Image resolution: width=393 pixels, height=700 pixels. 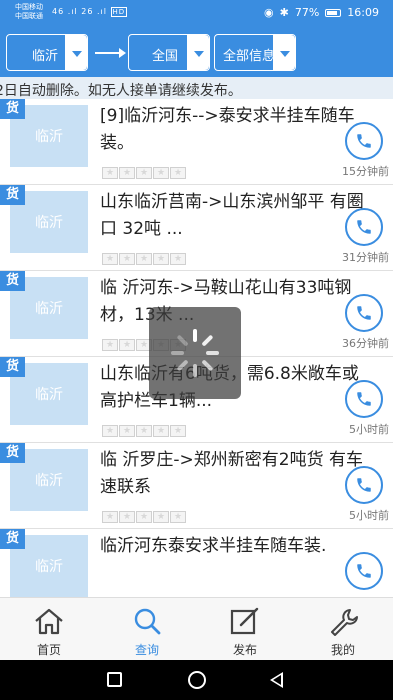 I want to click on nav-publish: 发布, so click(x=245, y=629).